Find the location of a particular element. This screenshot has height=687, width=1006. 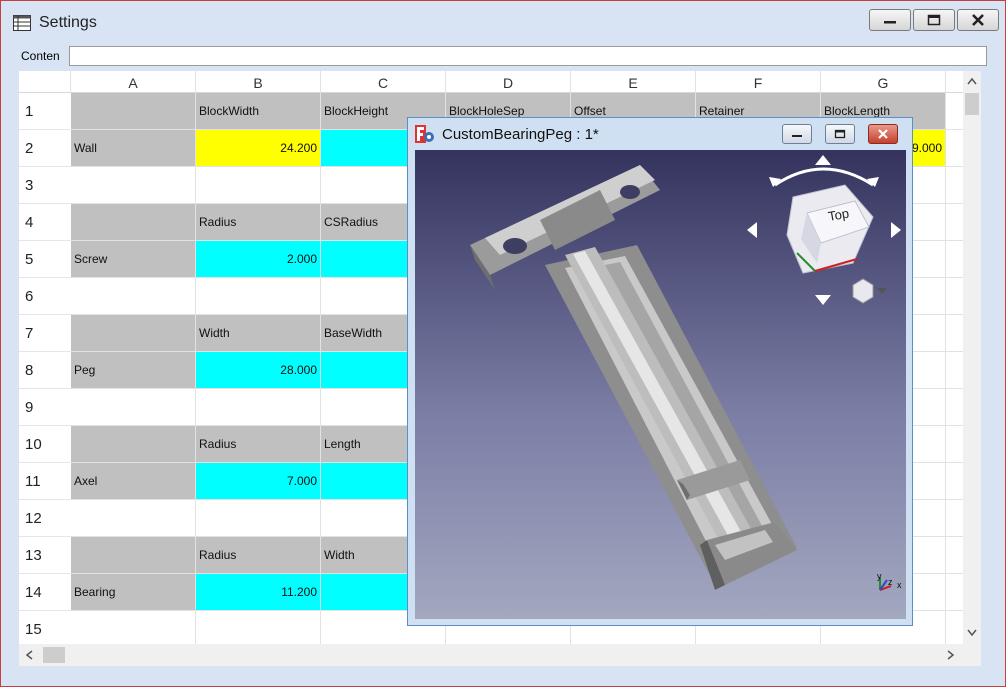

close-icon is located at coordinates (883, 134).